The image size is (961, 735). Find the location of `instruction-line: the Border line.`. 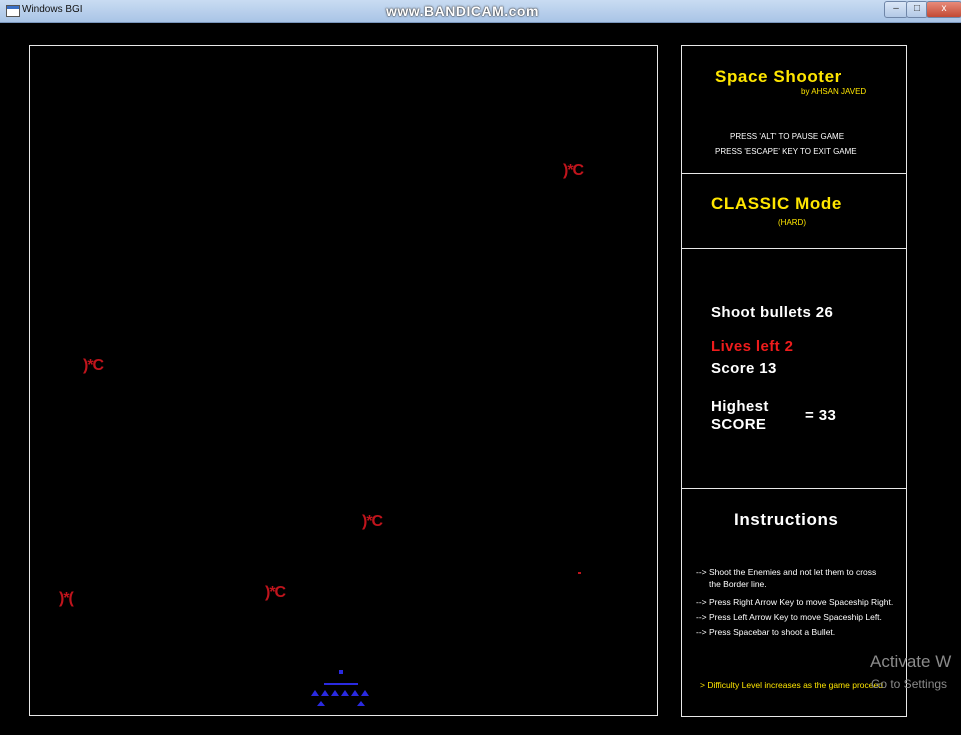

instruction-line: the Border line. is located at coordinates (738, 584).